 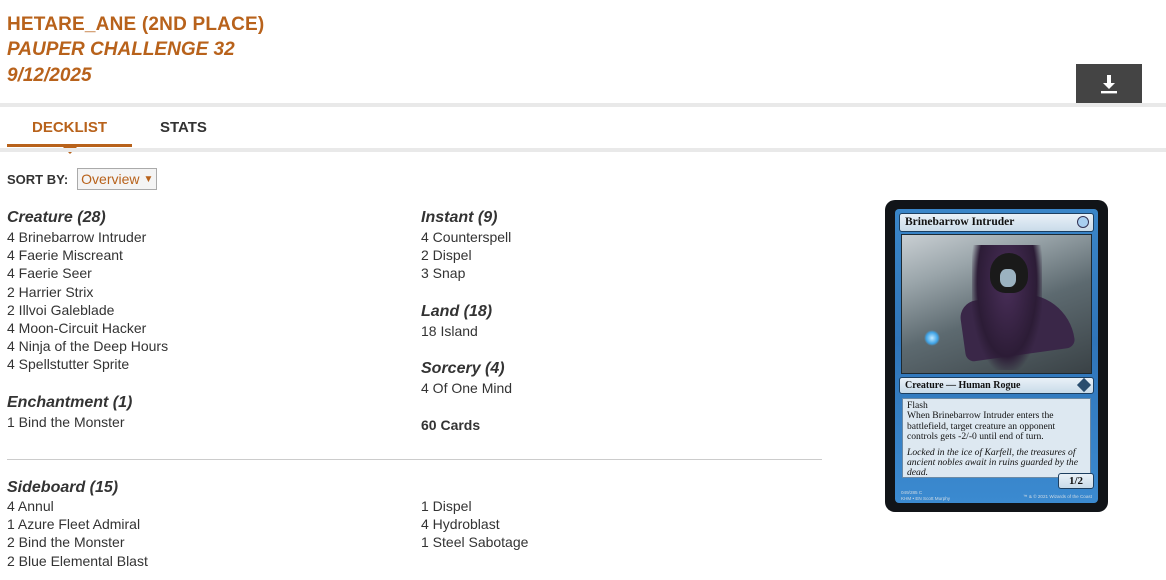 What do you see at coordinates (77, 561) in the screenshot?
I see `card-line: 2 Blue Elemental Blast` at bounding box center [77, 561].